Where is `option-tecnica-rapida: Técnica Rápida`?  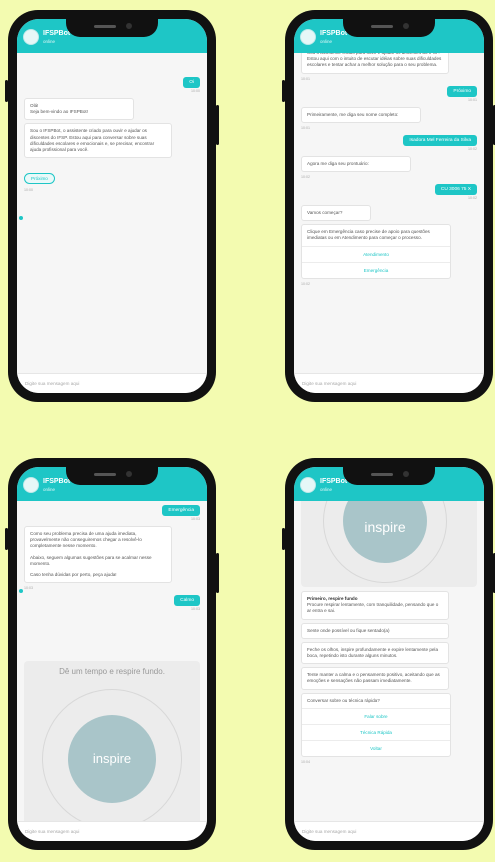
option-tecnica-rapida: Técnica Rápida is located at coordinates (376, 731).